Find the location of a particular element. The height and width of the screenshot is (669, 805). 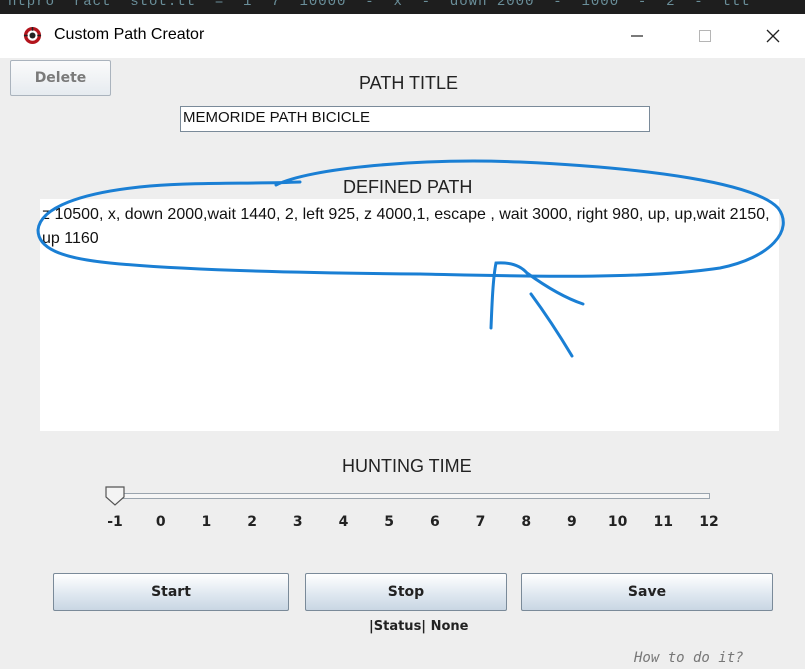

path-title-label: PATH TITLE is located at coordinates (409, 83).